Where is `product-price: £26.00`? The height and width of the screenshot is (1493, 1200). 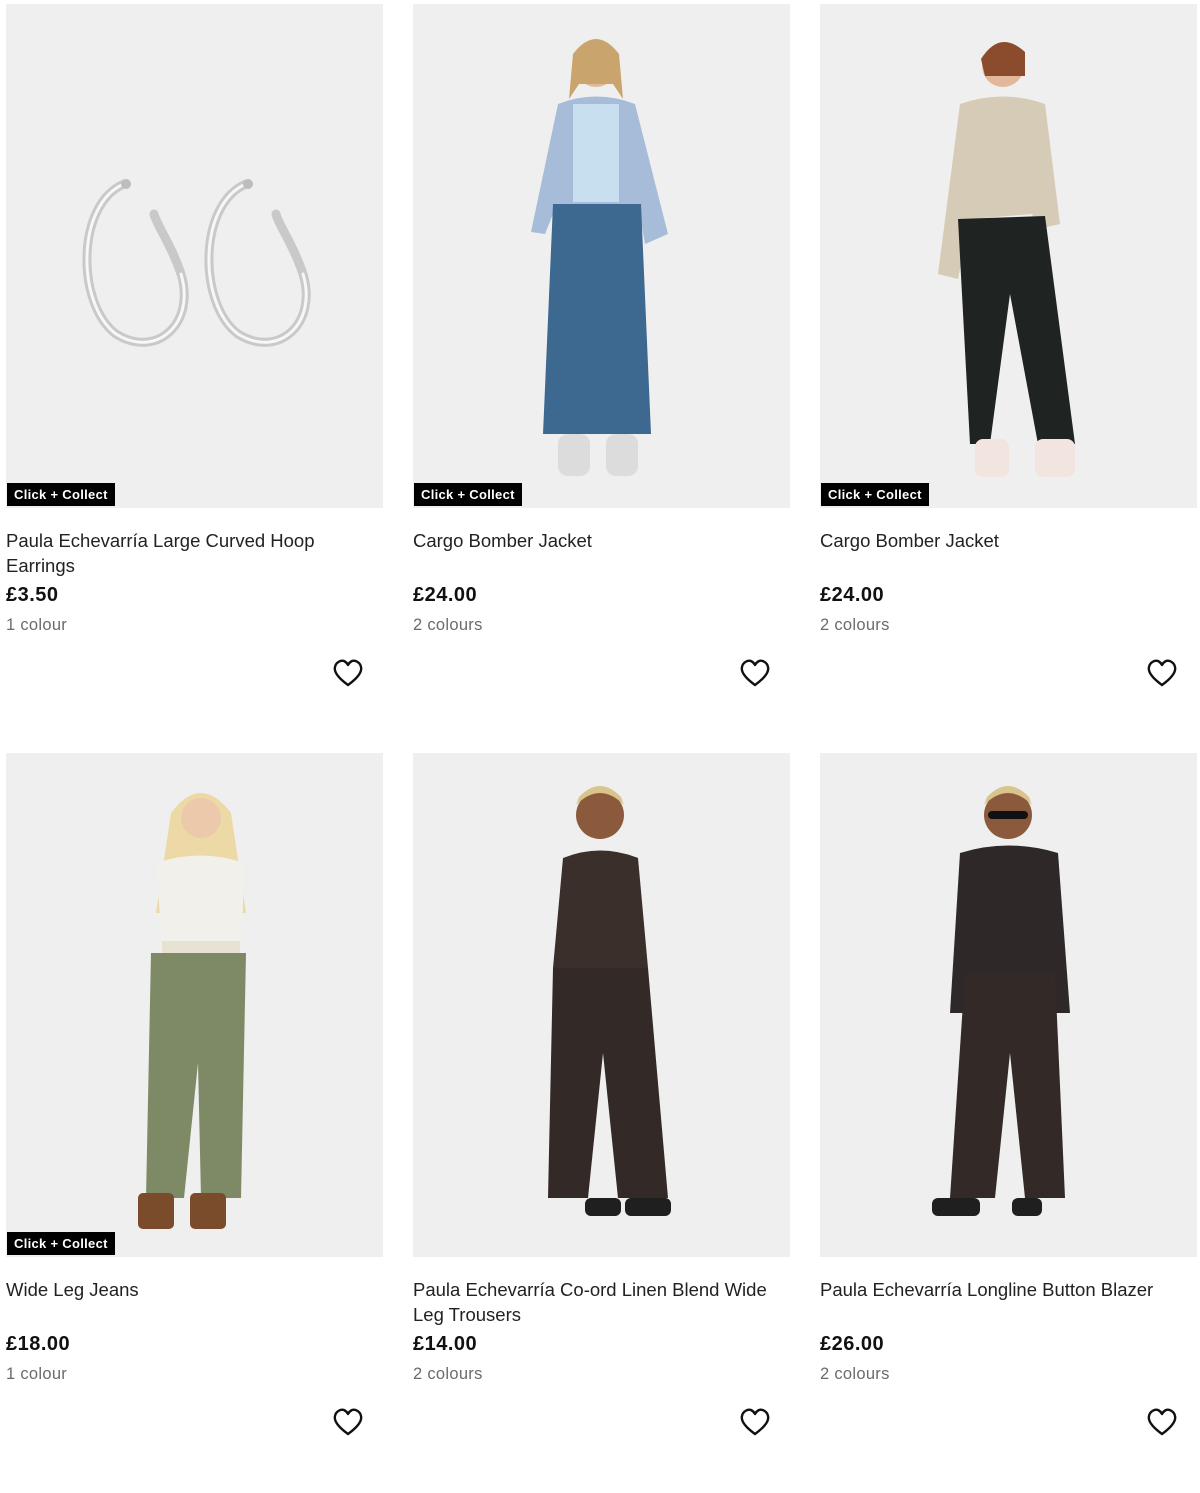 product-price: £26.00 is located at coordinates (852, 1344).